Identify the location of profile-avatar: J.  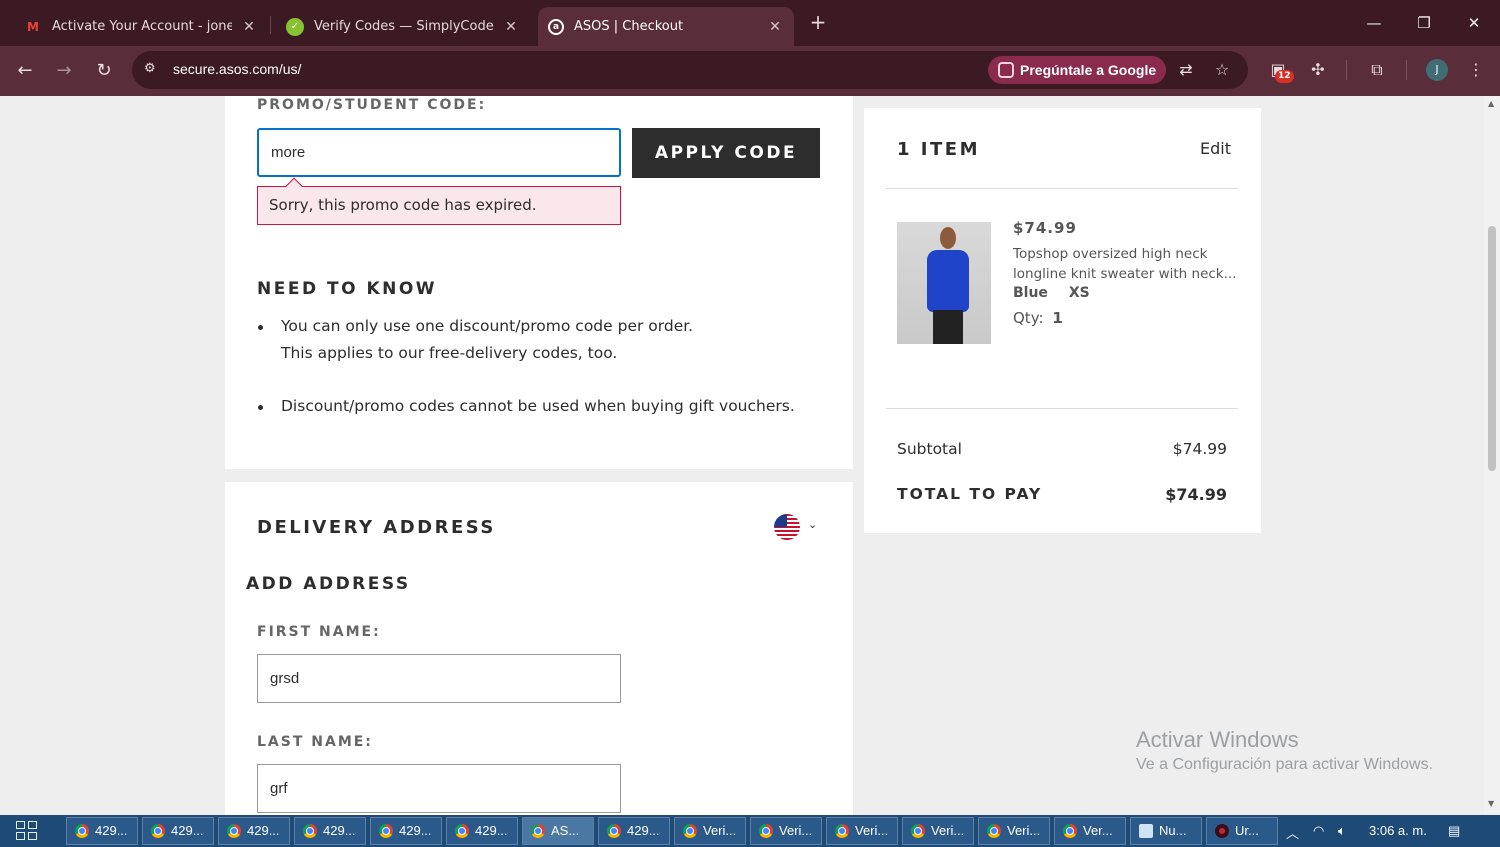
(1437, 70).